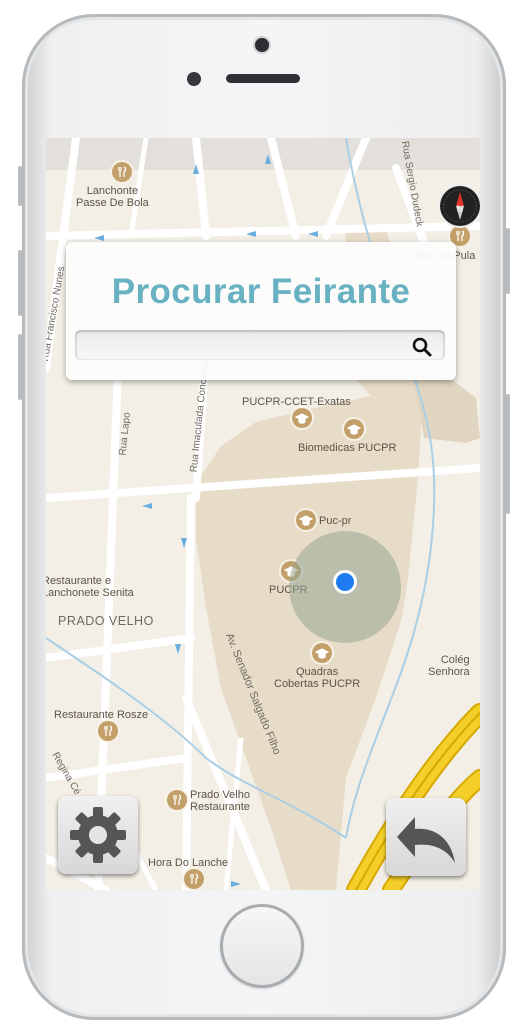 The height and width of the screenshot is (1032, 528). What do you see at coordinates (296, 402) in the screenshot?
I see `place-label: PUCPR-CCET-Exatas` at bounding box center [296, 402].